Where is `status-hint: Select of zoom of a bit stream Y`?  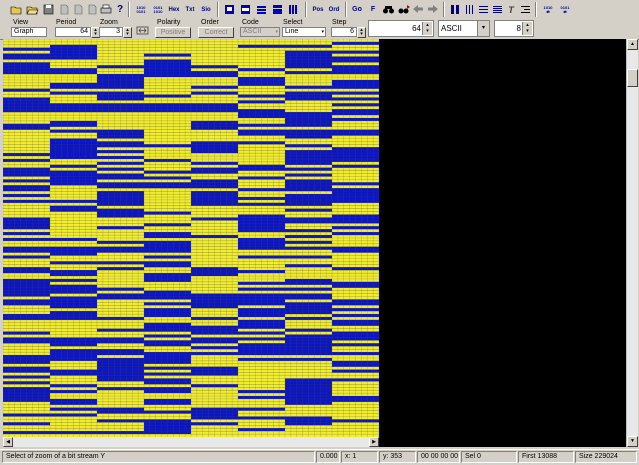
status-hint: Select of zoom of a bit stream Y is located at coordinates (158, 457).